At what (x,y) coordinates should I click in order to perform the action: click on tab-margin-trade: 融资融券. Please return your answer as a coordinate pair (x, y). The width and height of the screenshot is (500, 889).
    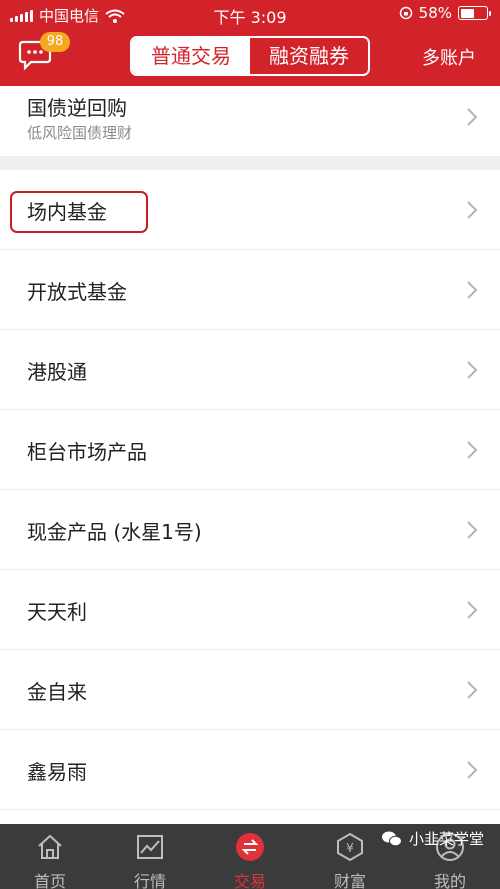
    Looking at the image, I should click on (309, 56).